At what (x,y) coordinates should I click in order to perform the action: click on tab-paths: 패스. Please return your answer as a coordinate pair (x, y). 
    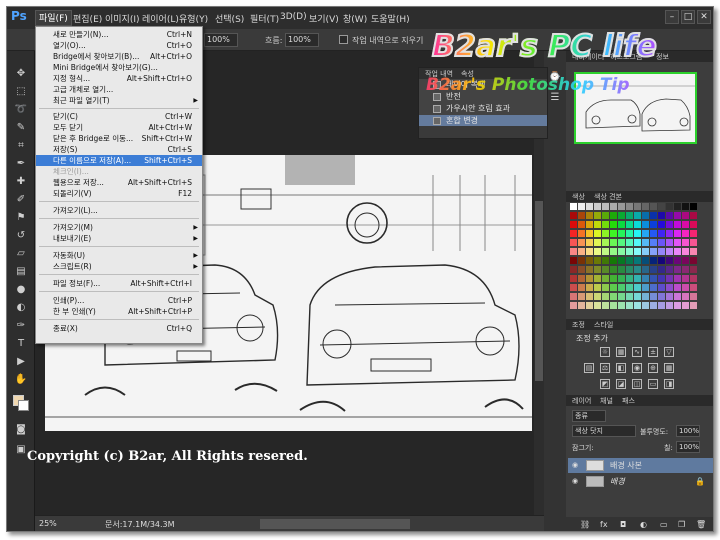
    Looking at the image, I should click on (628, 401).